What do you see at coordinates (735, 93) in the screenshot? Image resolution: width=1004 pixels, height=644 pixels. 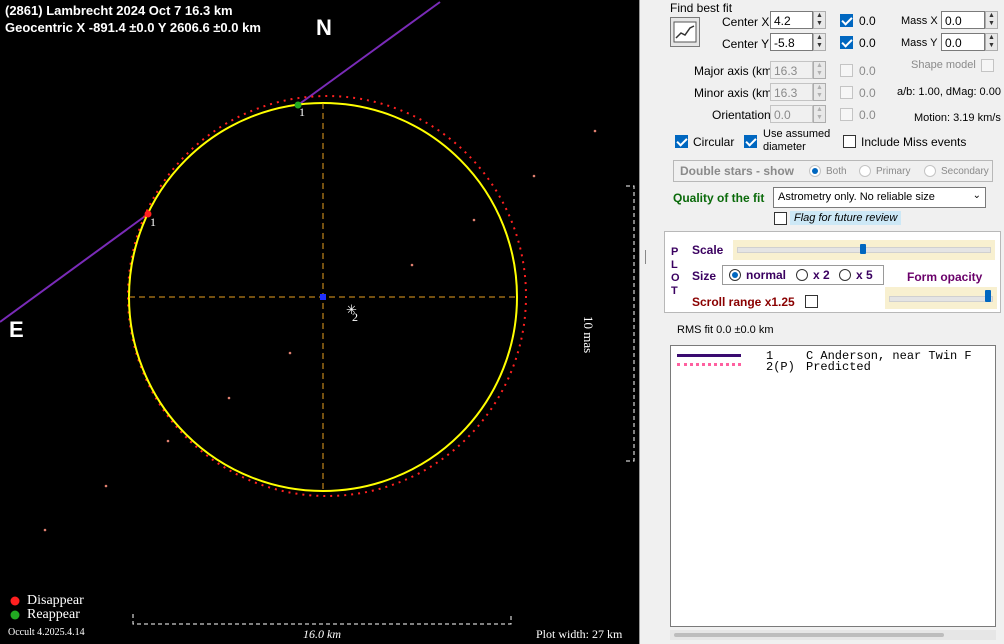 I see `minor-axis-label: Minor axis (km)` at bounding box center [735, 93].